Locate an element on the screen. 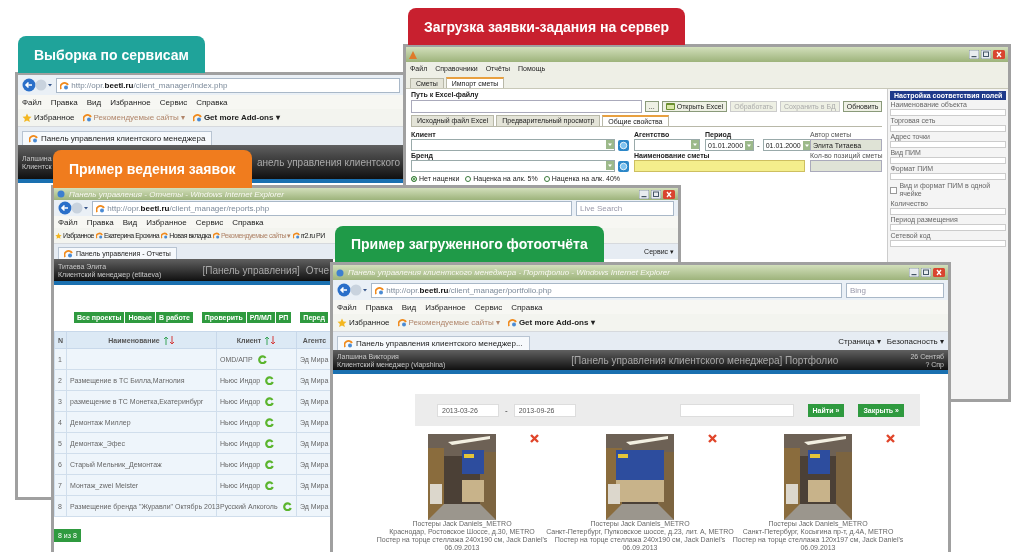  command-menu: Безопасность ▾ is located at coordinates (915, 341).